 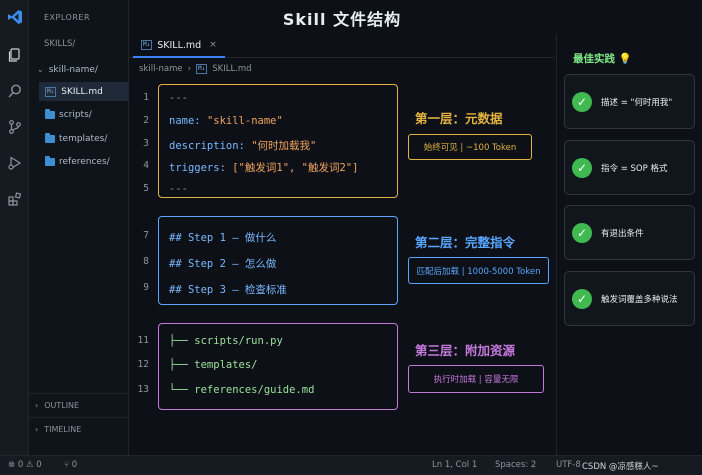 I want to click on line-number: 4, so click(x=146, y=165).